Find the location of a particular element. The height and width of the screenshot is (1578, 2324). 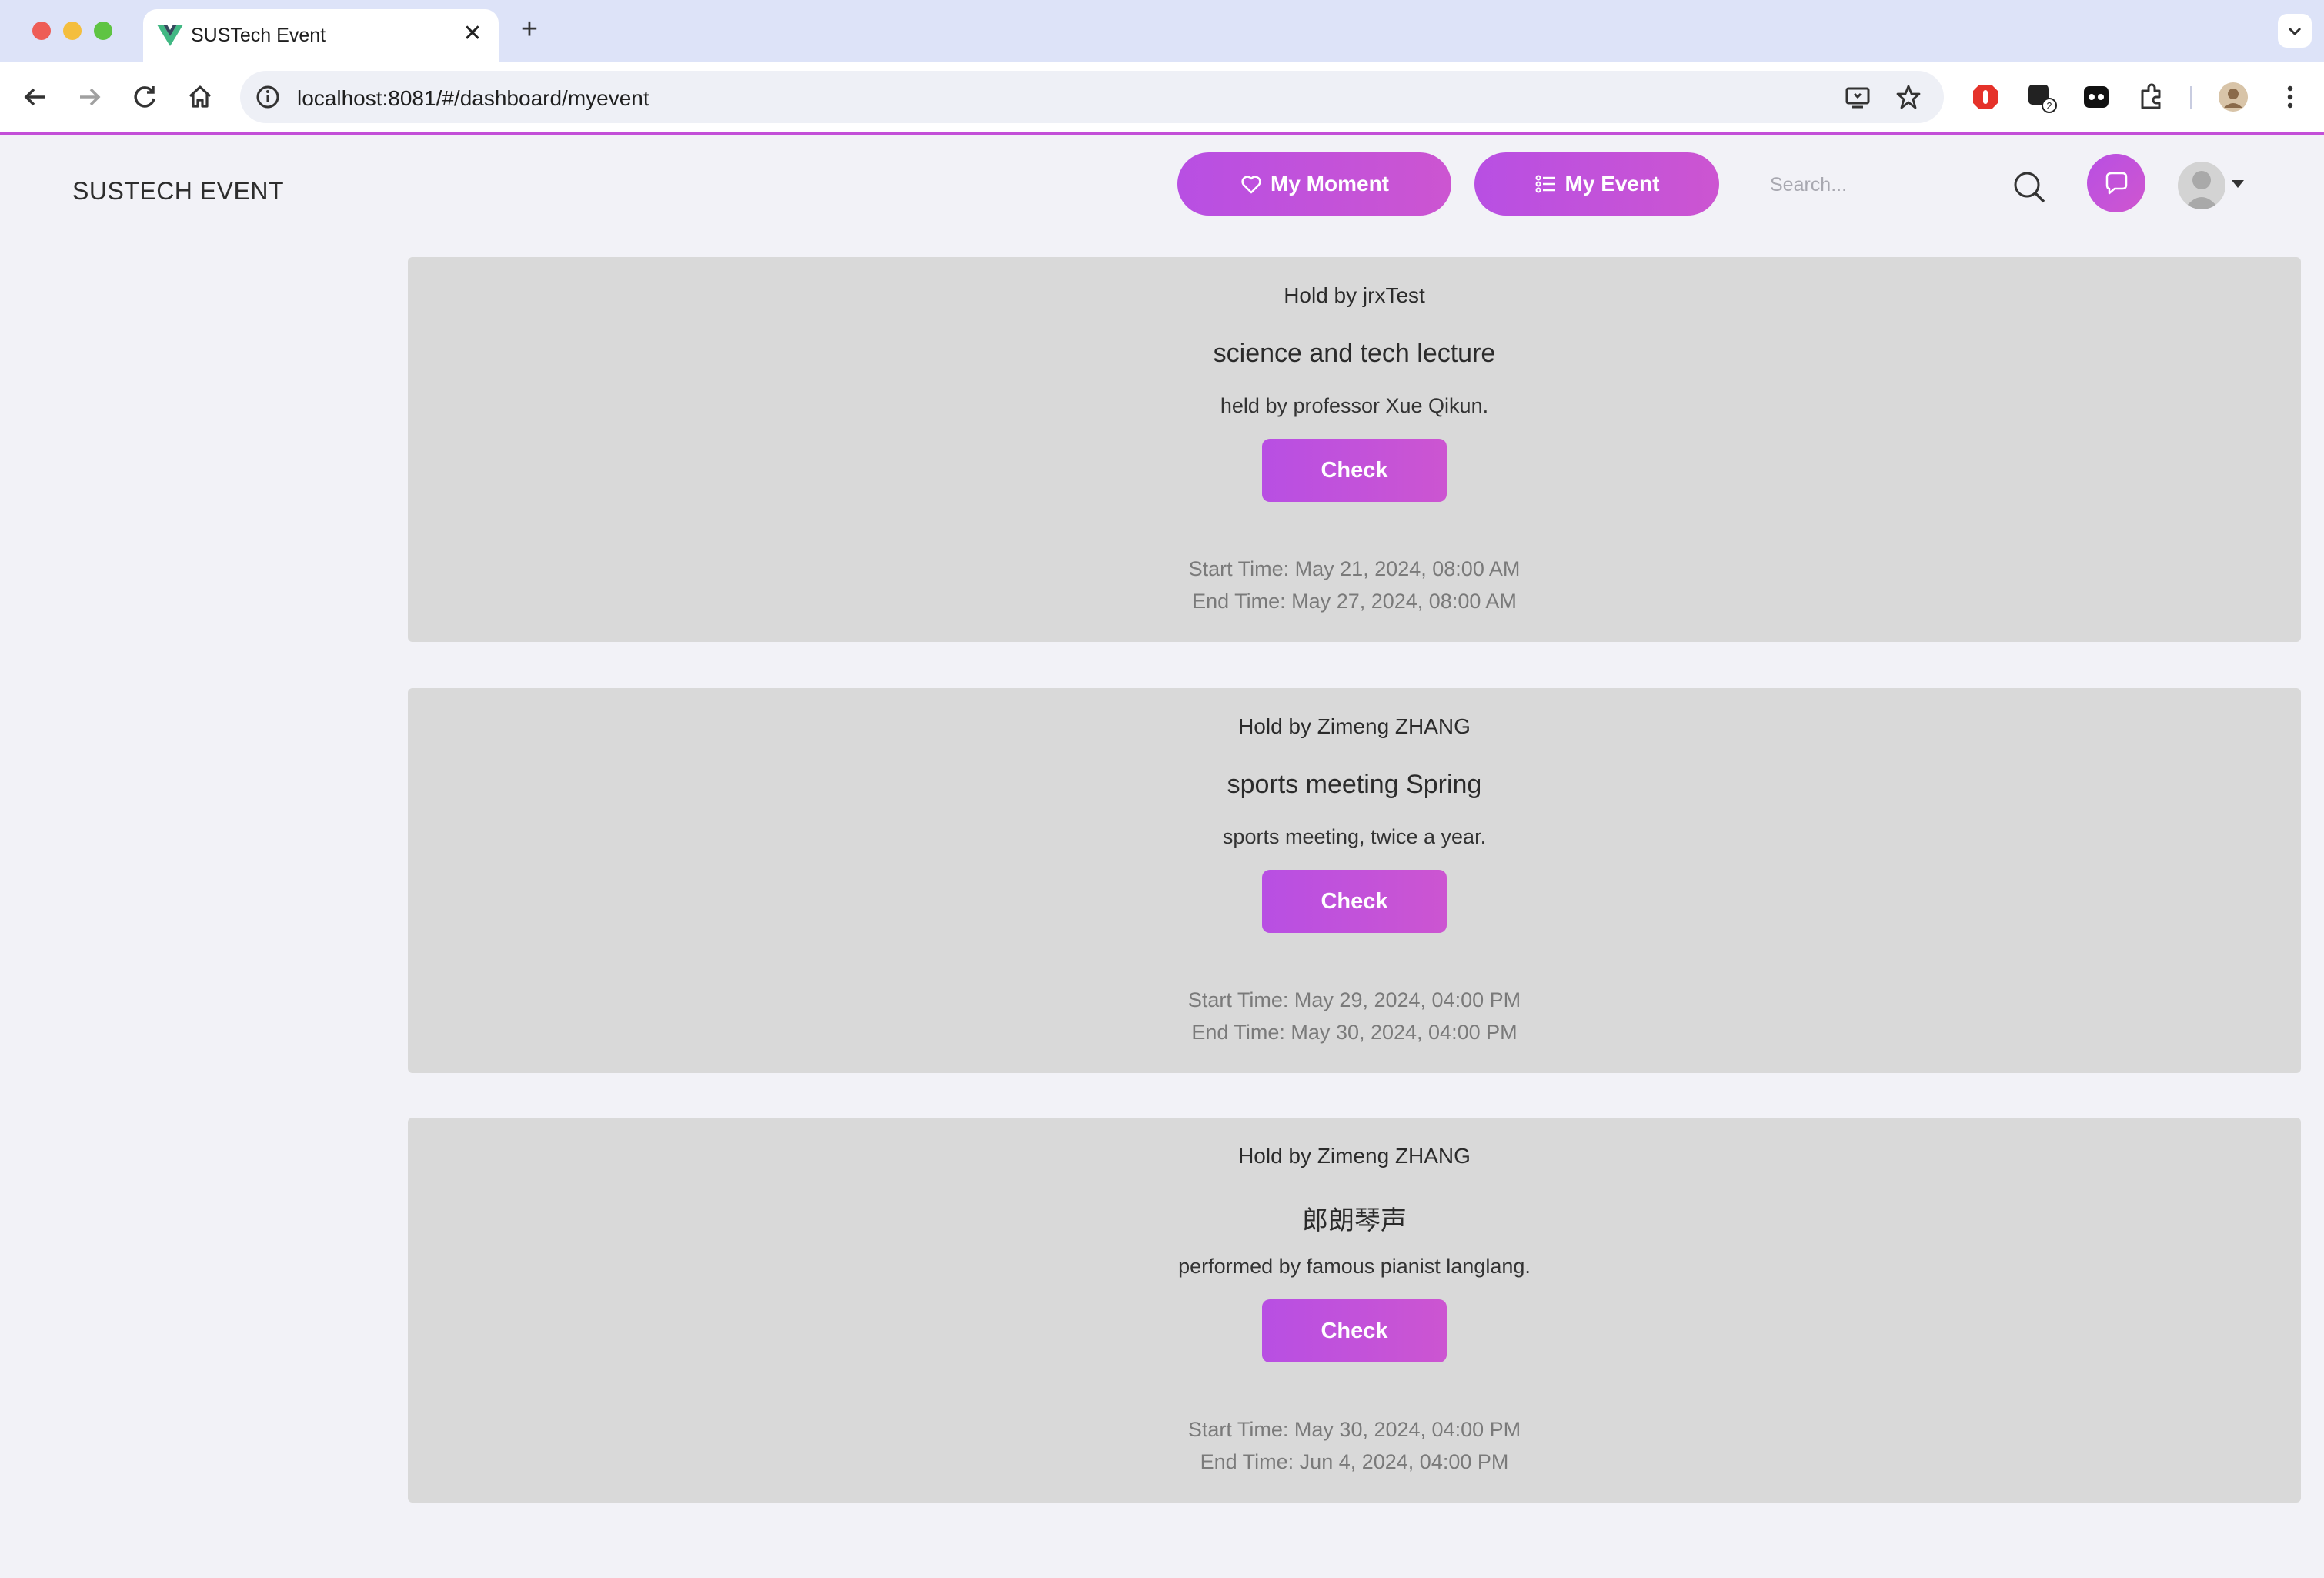

window-minimize-control is located at coordinates (72, 31).